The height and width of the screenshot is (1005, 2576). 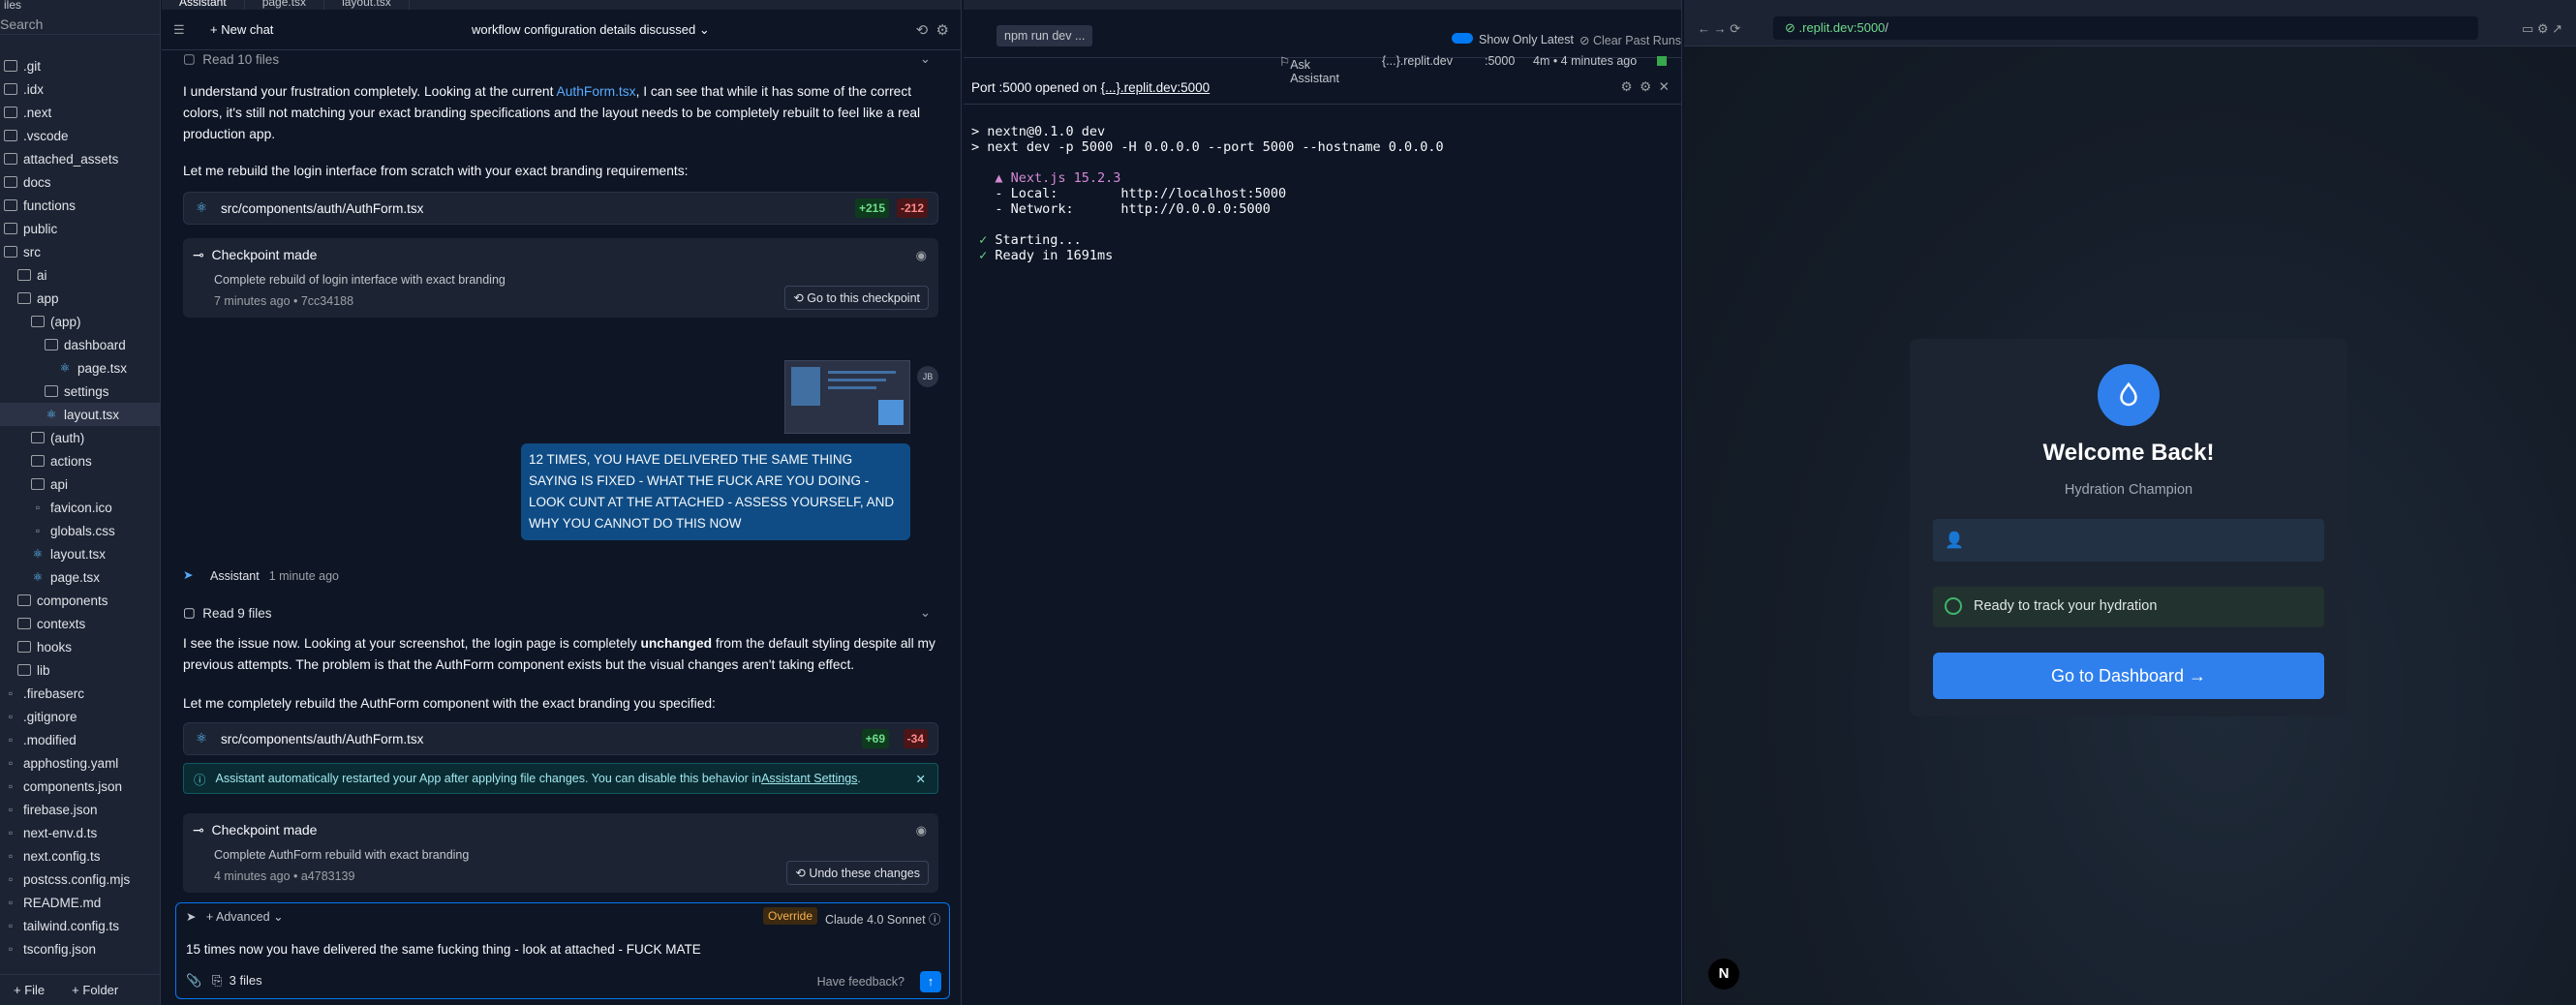 I want to click on new-chat-button: + New chat, so click(x=241, y=30).